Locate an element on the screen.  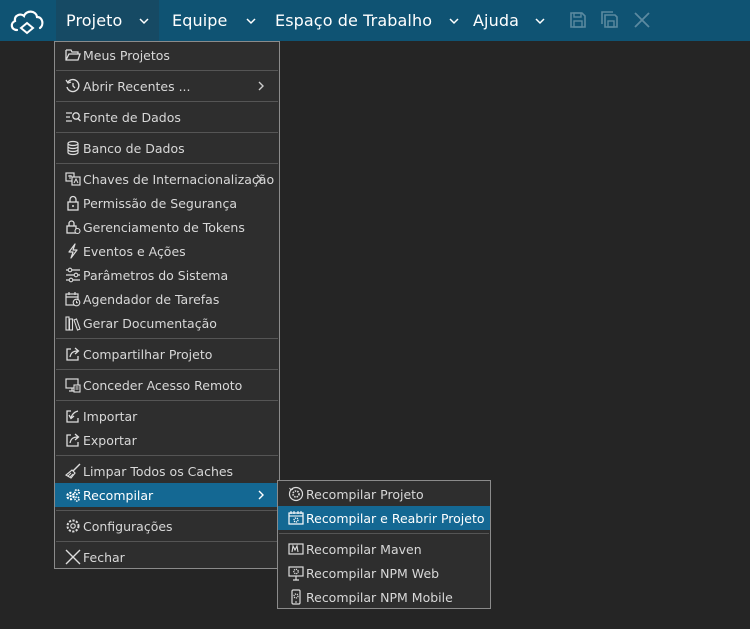
menu-item-label: Fechar is located at coordinates (104, 557).